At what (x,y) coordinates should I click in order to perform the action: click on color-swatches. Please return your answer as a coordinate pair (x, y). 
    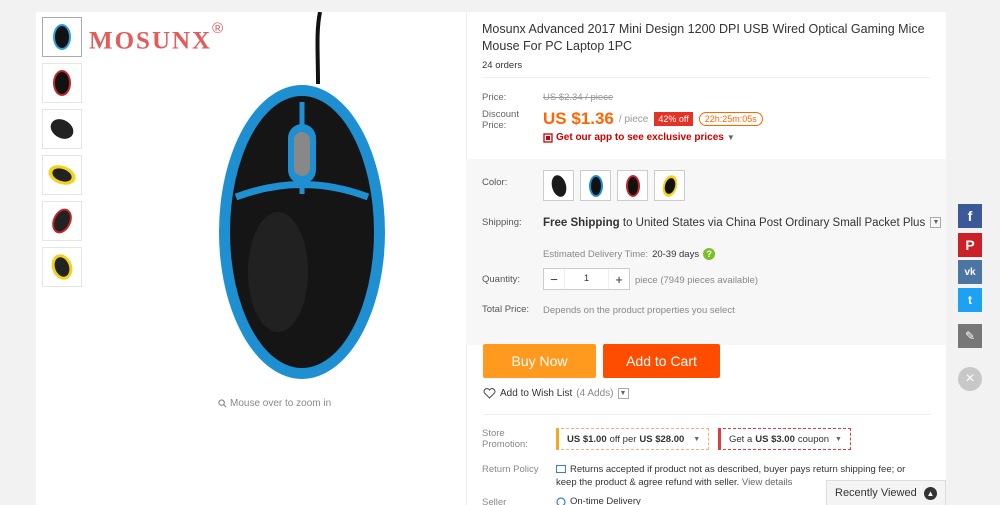
    Looking at the image, I should click on (614, 185).